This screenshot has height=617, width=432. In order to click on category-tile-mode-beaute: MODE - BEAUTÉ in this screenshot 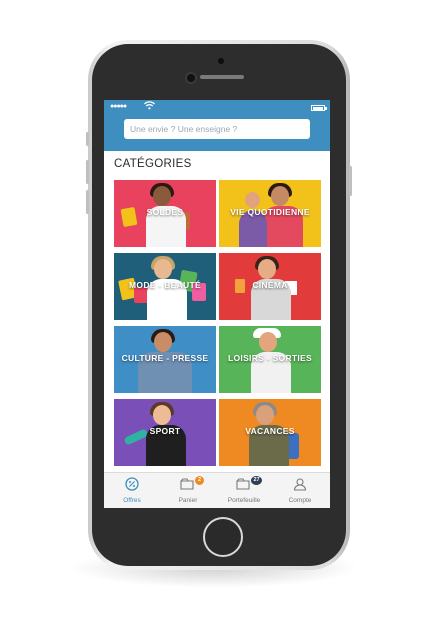, I will do `click(165, 286)`.